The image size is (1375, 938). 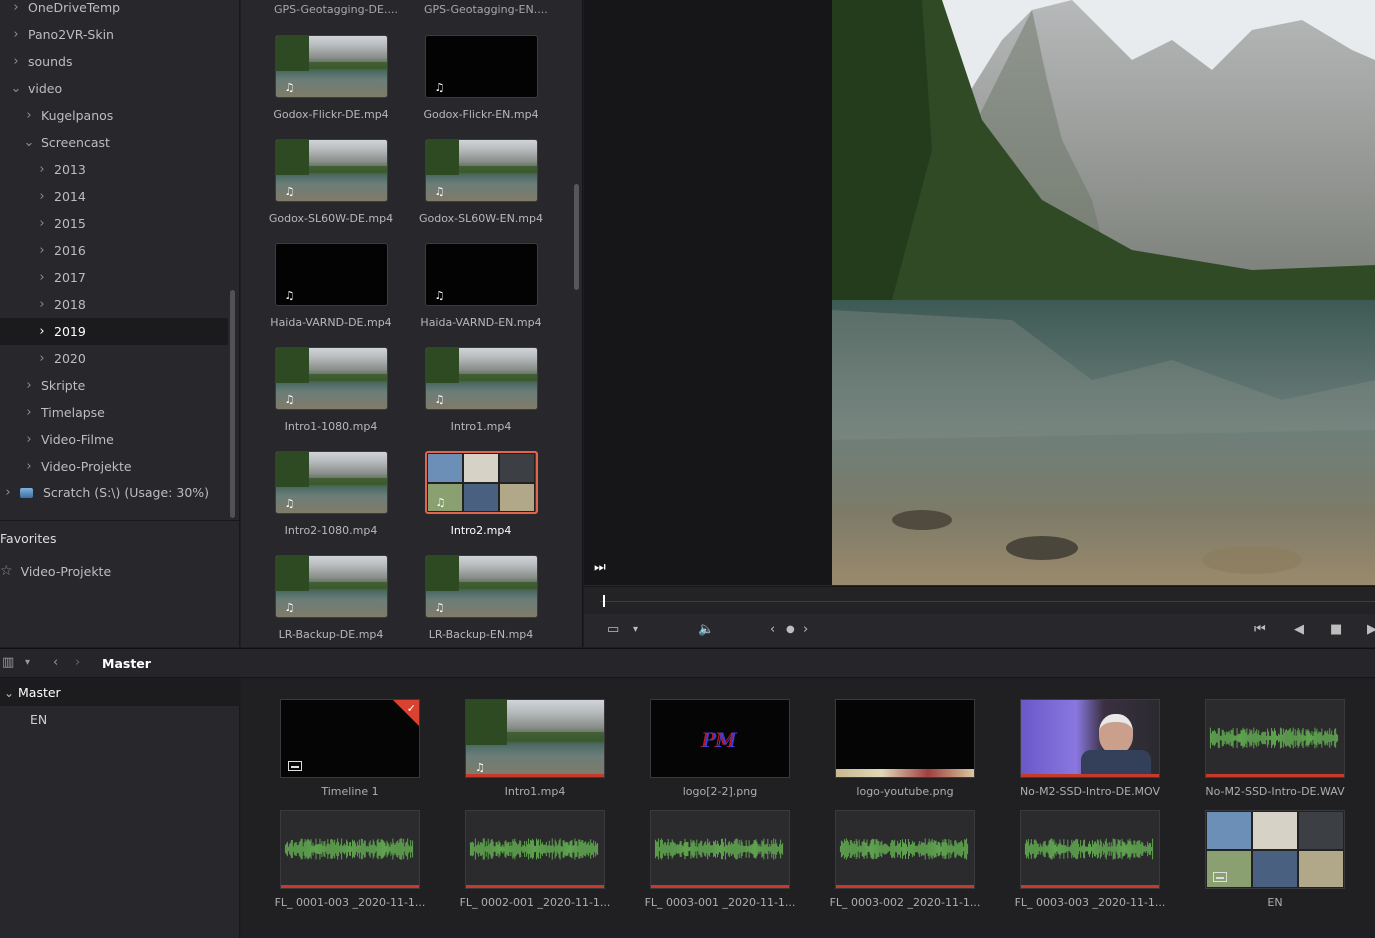 I want to click on tree-item: › 2020, so click(x=114, y=358).